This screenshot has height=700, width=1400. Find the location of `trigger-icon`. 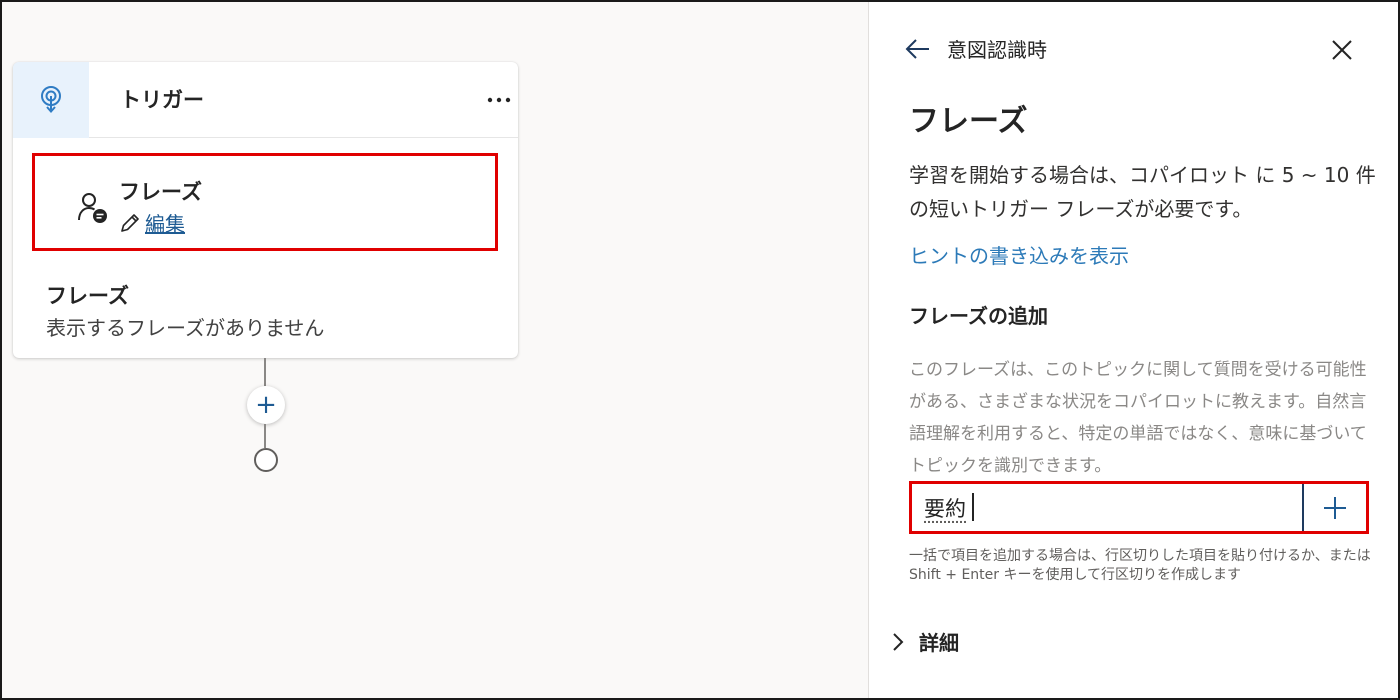

trigger-icon is located at coordinates (51, 100).